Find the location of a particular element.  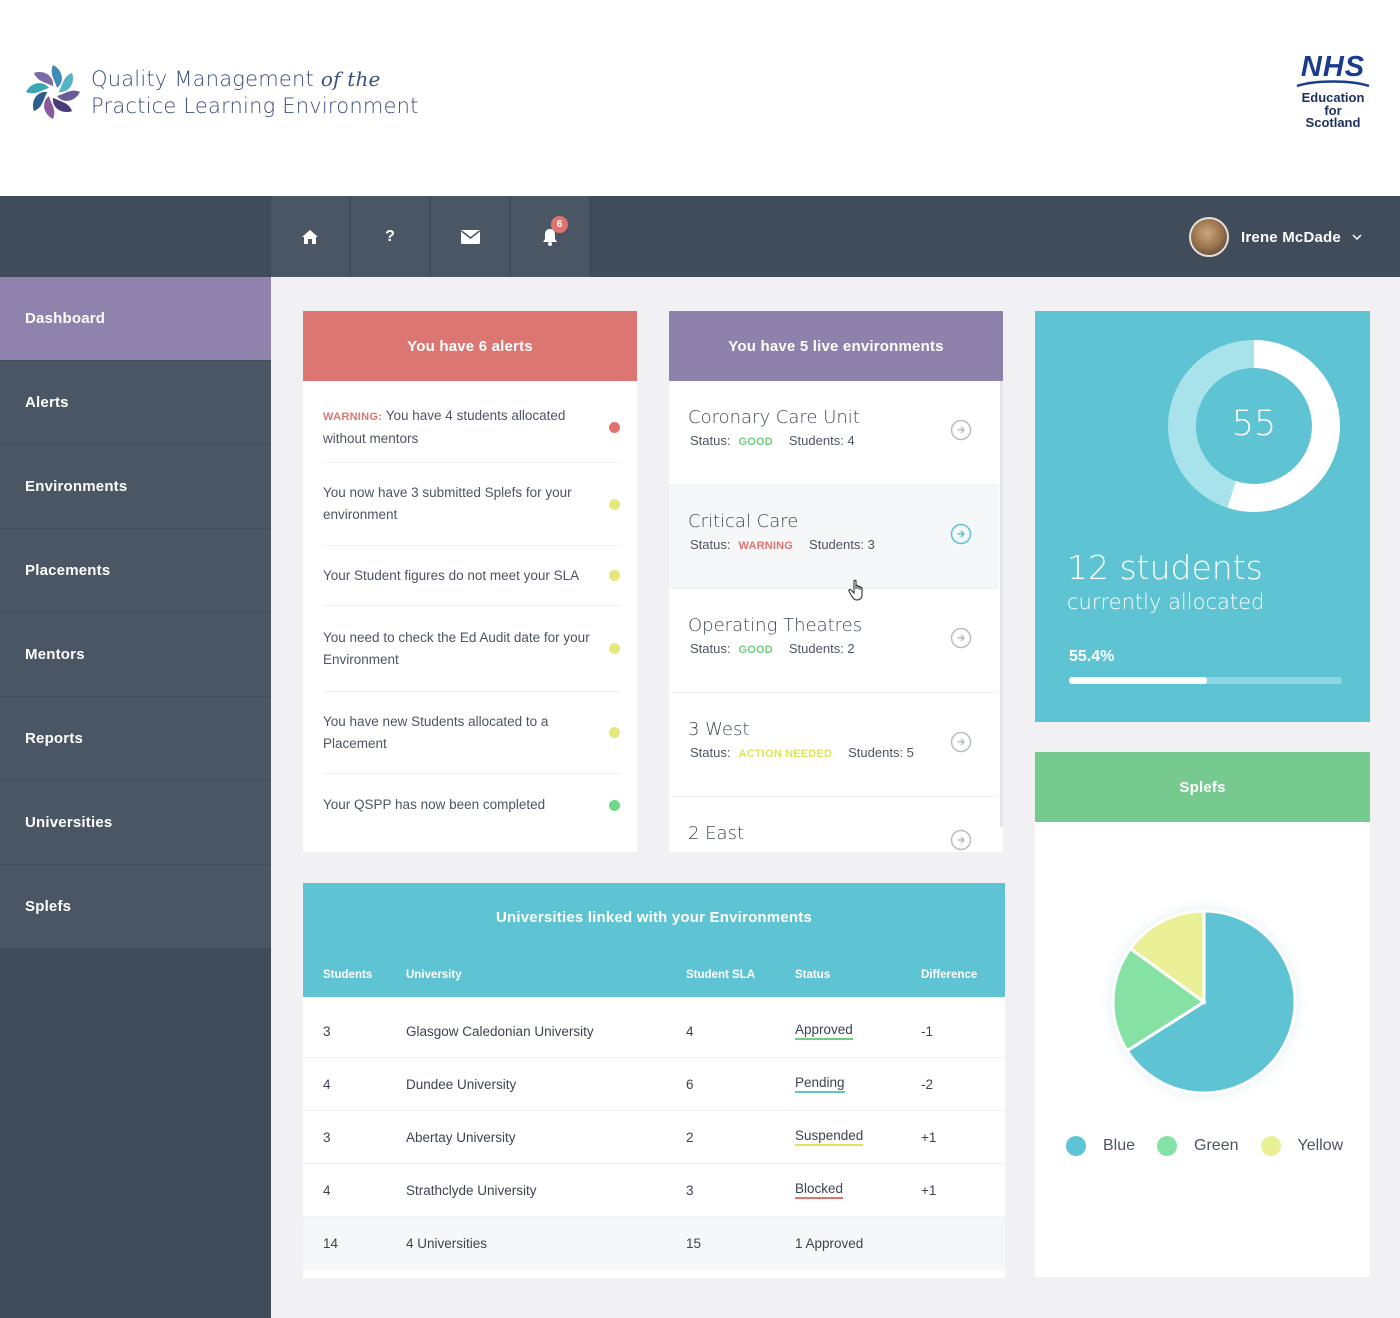

table-cell-status: Pending is located at coordinates (820, 1084).